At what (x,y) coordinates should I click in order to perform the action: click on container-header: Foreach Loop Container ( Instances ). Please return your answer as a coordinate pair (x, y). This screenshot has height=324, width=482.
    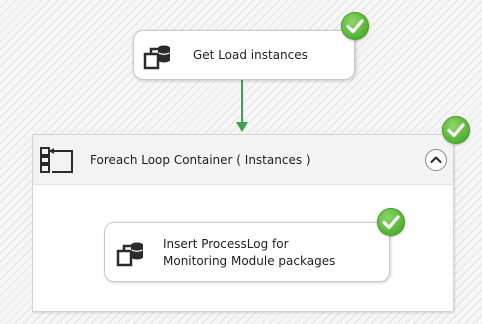
    Looking at the image, I should click on (243, 160).